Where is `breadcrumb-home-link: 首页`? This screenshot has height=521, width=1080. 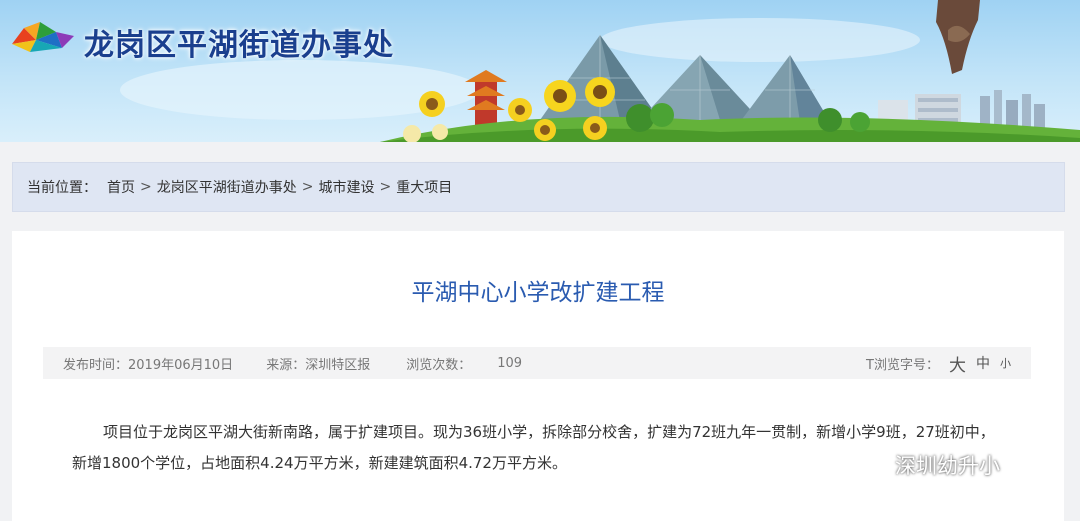
breadcrumb-home-link: 首页 is located at coordinates (121, 187).